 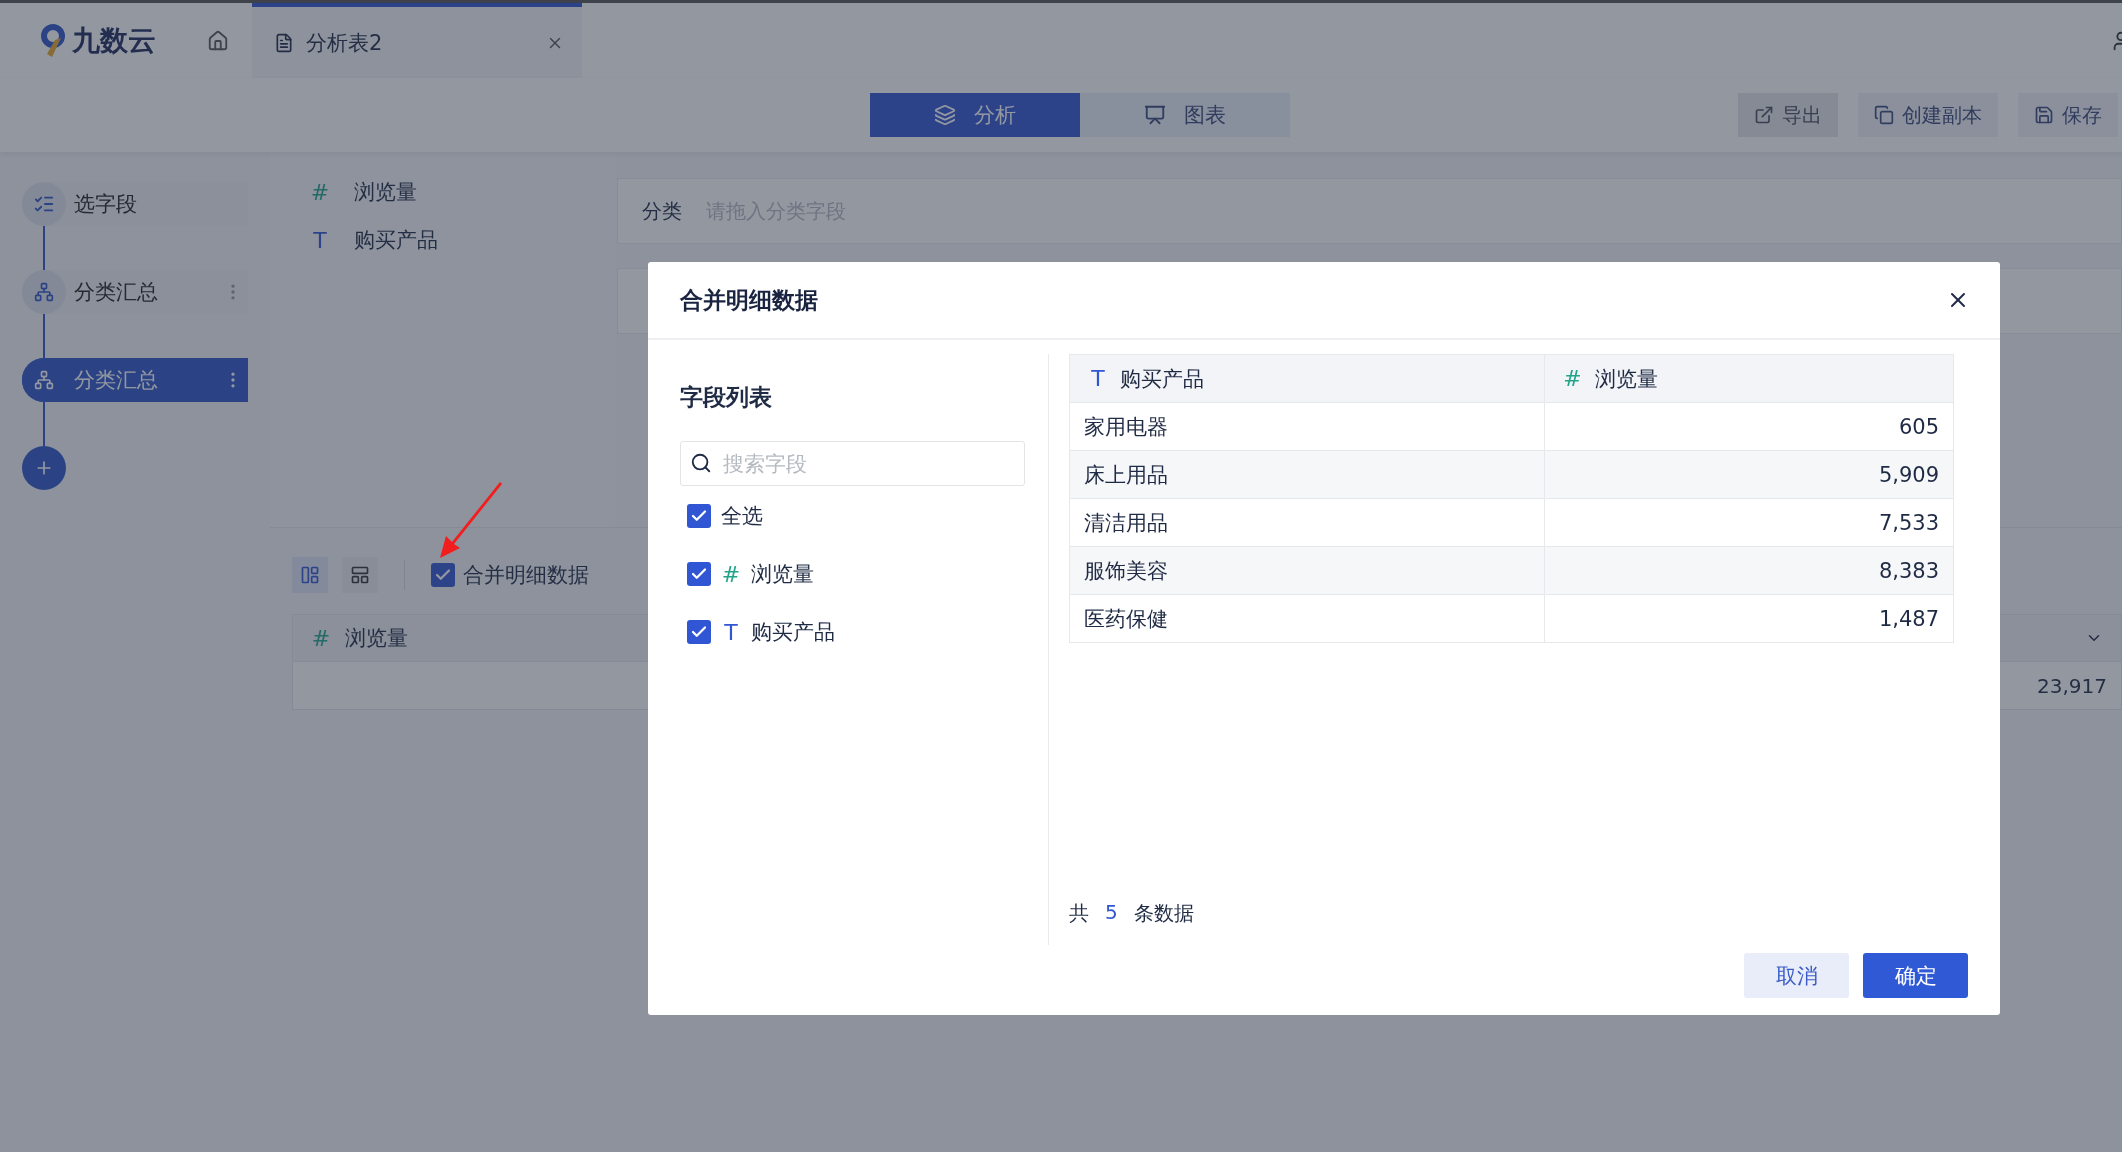 I want to click on table-cell: 床上用品, so click(x=1307, y=474).